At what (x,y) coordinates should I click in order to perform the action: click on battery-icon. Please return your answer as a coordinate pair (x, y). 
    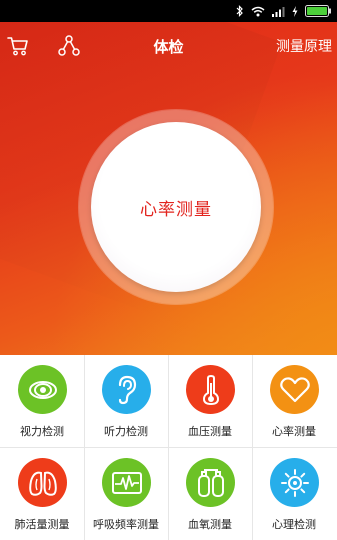
    Looking at the image, I should click on (318, 11).